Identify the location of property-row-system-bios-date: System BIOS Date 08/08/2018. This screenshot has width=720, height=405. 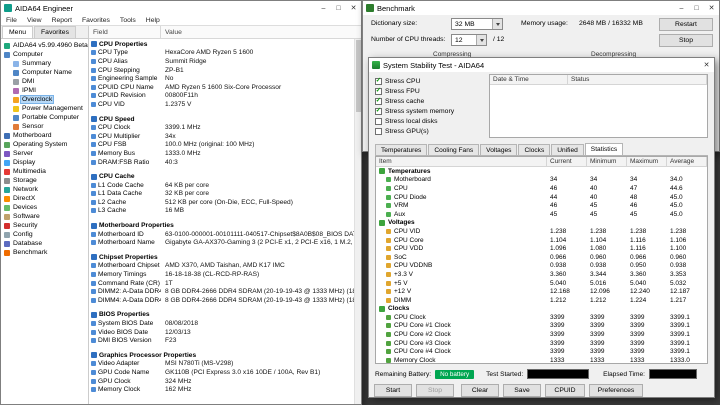
(225, 323).